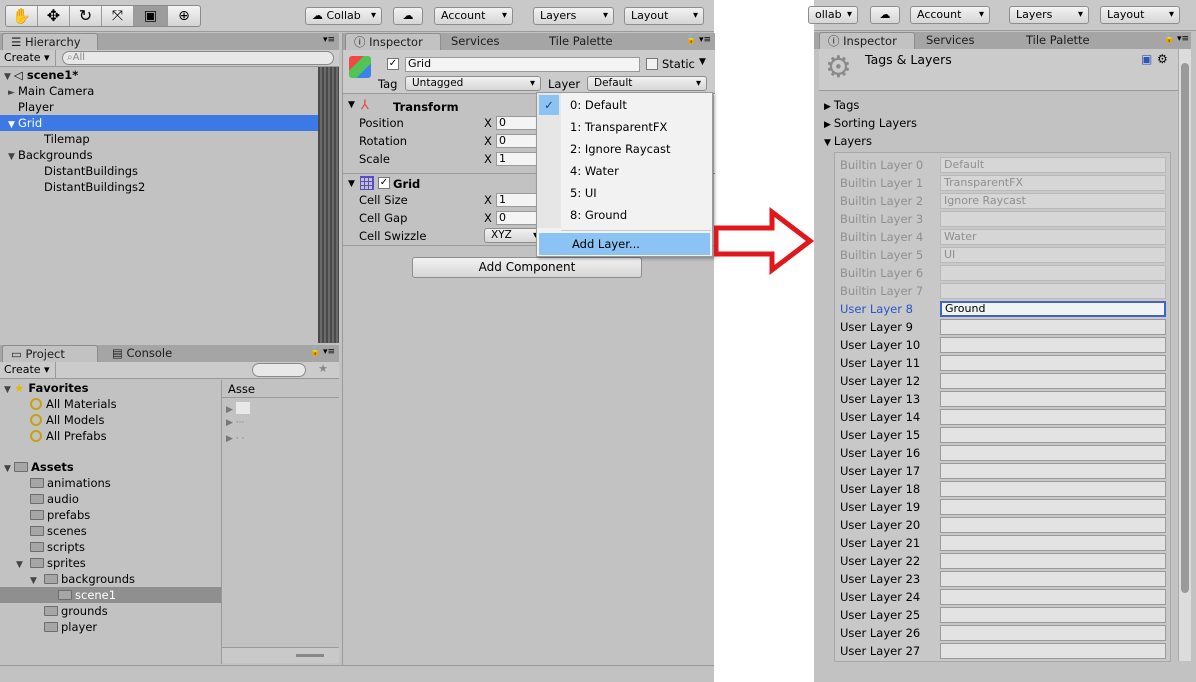 The width and height of the screenshot is (1196, 682). What do you see at coordinates (159, 107) in the screenshot?
I see `hierarchy-row: Player` at bounding box center [159, 107].